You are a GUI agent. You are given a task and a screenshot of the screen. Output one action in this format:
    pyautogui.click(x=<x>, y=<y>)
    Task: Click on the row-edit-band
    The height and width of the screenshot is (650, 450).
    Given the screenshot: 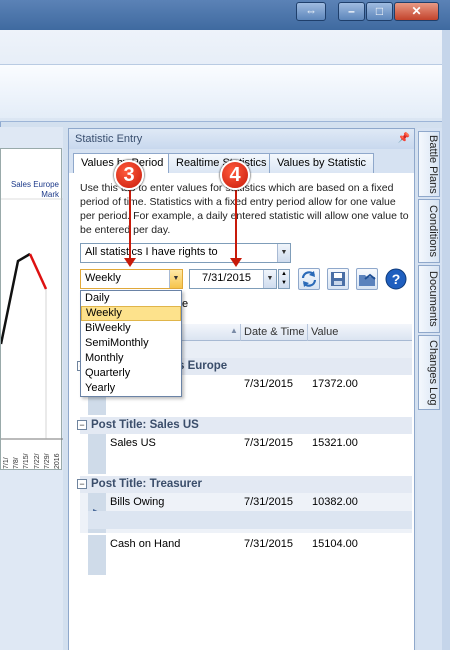 What is the action you would take?
    pyautogui.click(x=250, y=520)
    